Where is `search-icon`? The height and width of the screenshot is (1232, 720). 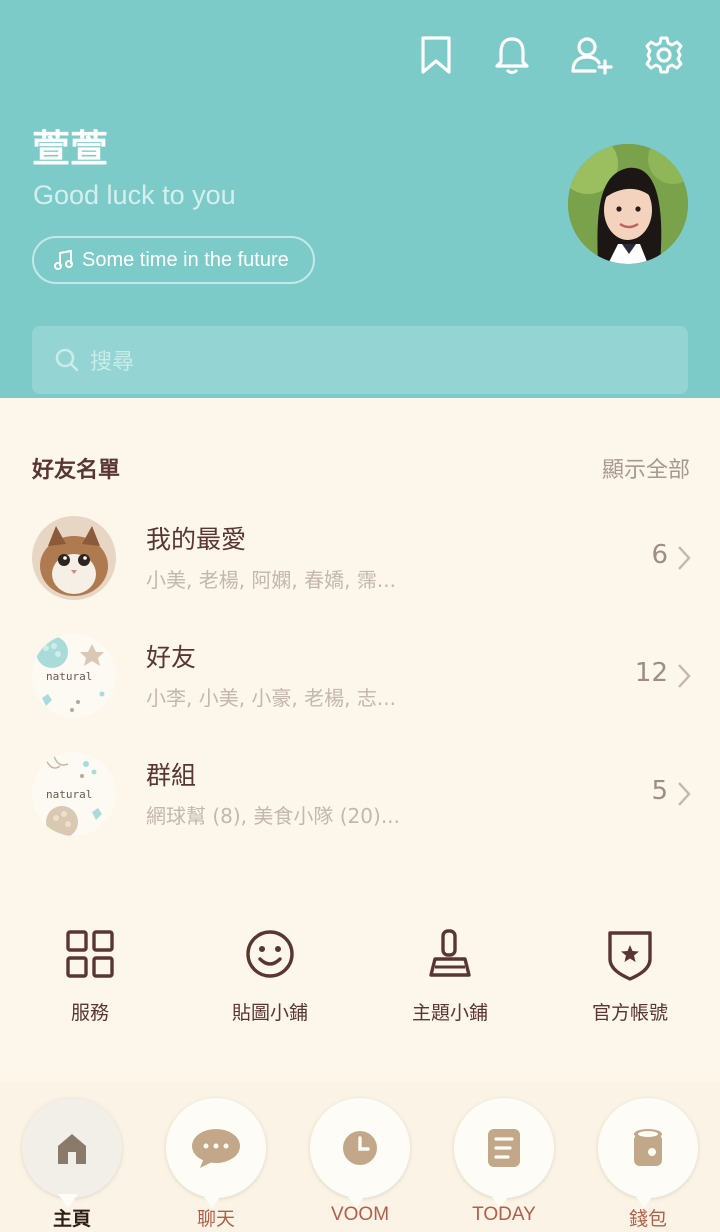 search-icon is located at coordinates (67, 360).